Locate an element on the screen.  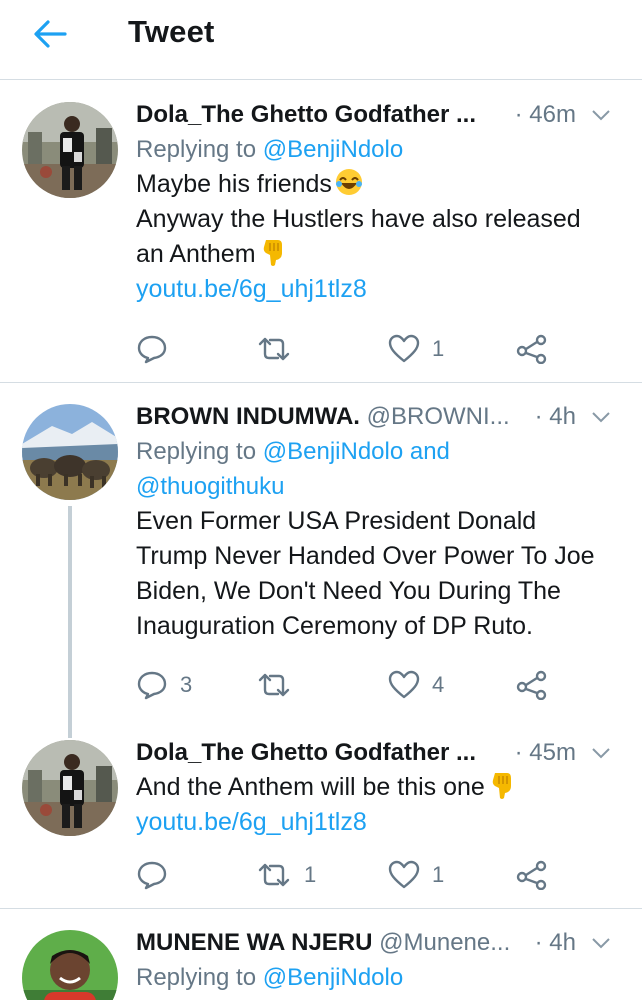
tweet-header: MUNENE WA NJERU @Munene... · 4h is located at coordinates (376, 943).